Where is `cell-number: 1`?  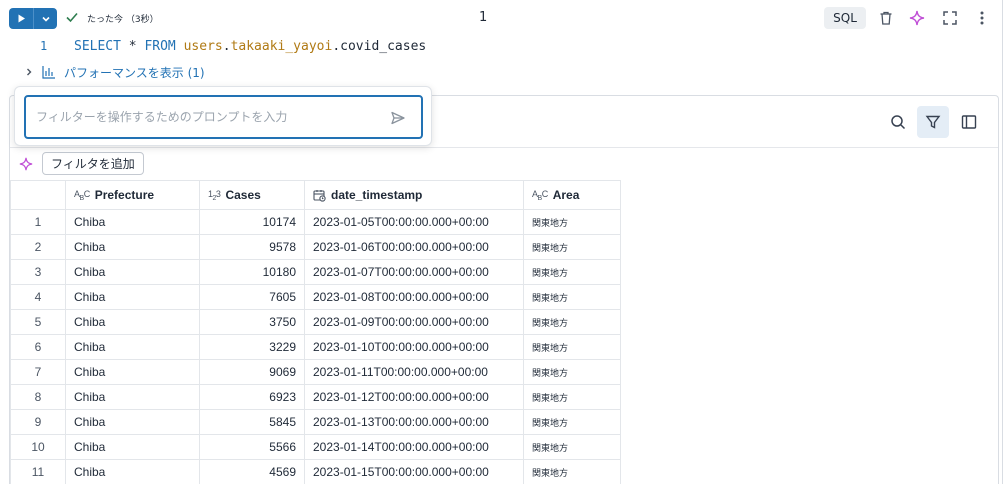
cell-number: 1 is located at coordinates (483, 17).